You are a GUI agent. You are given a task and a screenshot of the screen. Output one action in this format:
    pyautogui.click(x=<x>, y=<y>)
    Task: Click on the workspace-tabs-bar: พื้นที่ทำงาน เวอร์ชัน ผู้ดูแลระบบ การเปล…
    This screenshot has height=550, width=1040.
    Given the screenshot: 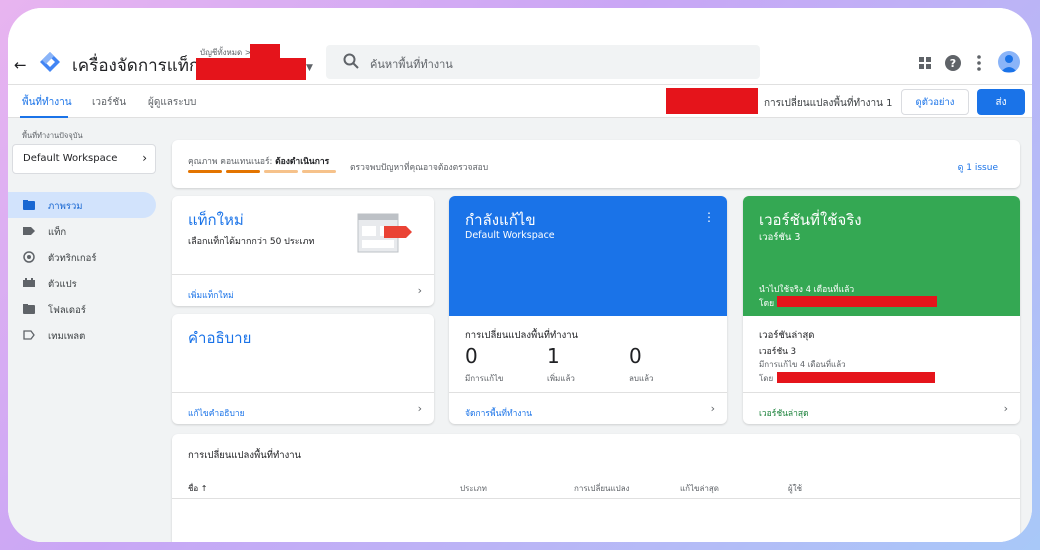 What is the action you would take?
    pyautogui.click(x=520, y=101)
    